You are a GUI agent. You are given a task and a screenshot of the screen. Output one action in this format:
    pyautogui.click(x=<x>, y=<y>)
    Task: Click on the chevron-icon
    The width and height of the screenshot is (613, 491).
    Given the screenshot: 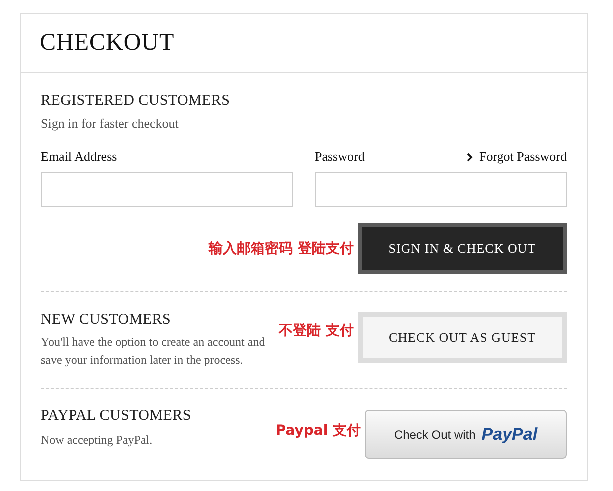 What is the action you would take?
    pyautogui.click(x=470, y=157)
    